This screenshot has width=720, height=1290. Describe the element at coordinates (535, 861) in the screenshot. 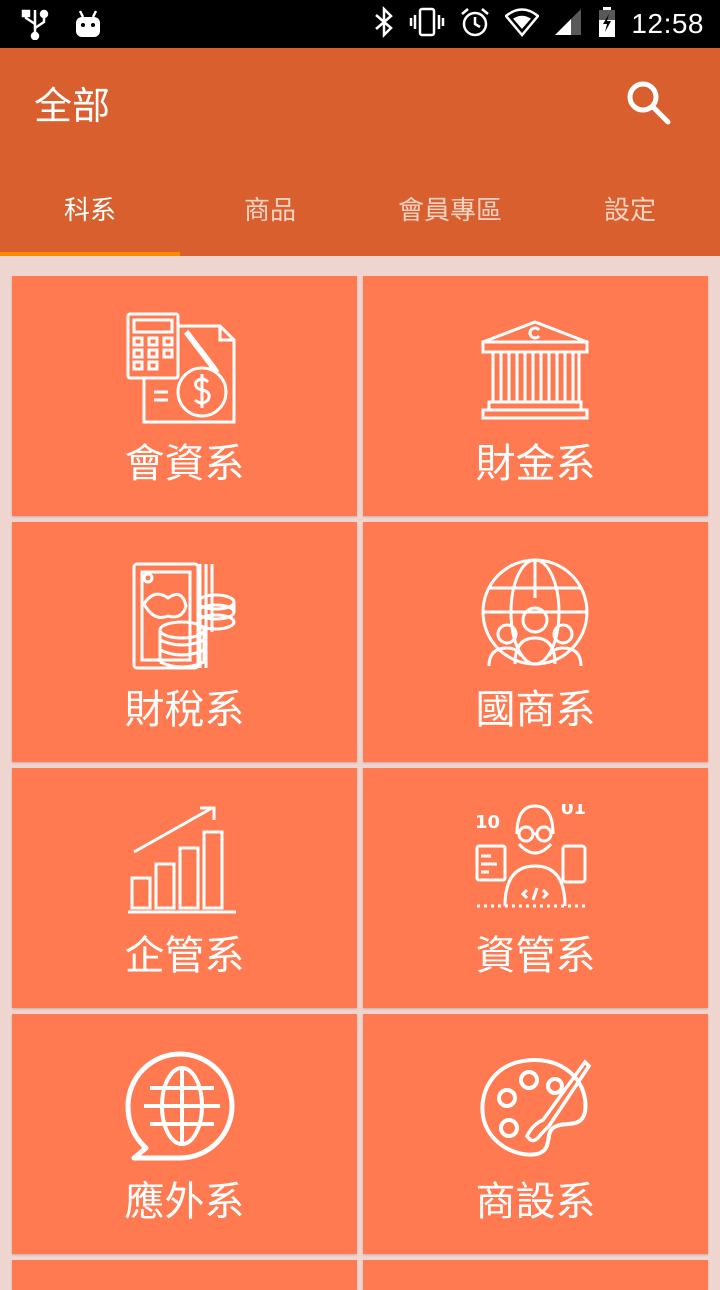

I see `programmer-icon: 10 01` at that location.